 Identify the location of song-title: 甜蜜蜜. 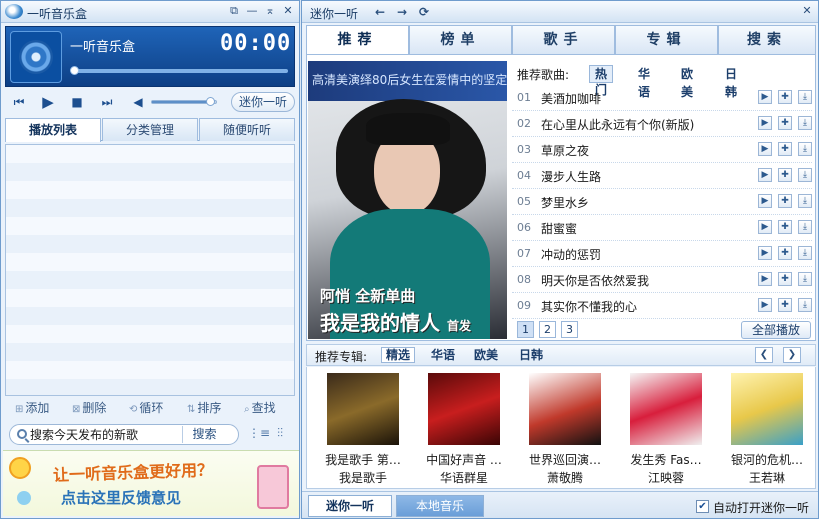
(559, 228).